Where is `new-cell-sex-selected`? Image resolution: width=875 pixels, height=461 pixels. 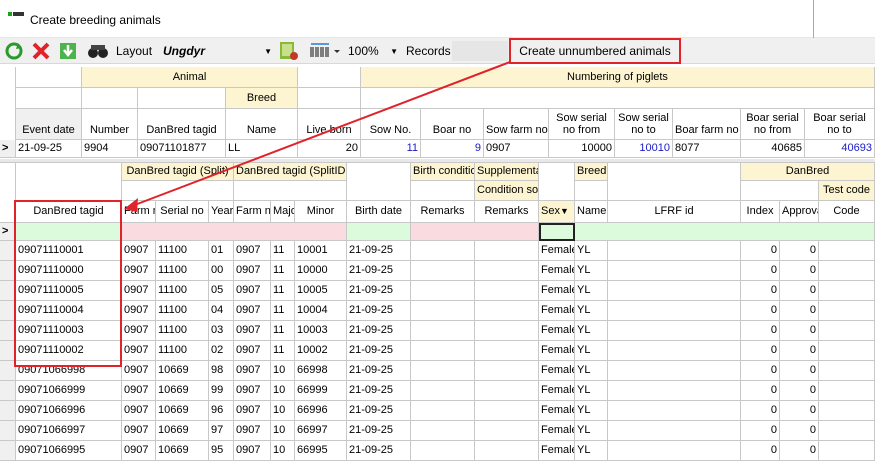 new-cell-sex-selected is located at coordinates (557, 232).